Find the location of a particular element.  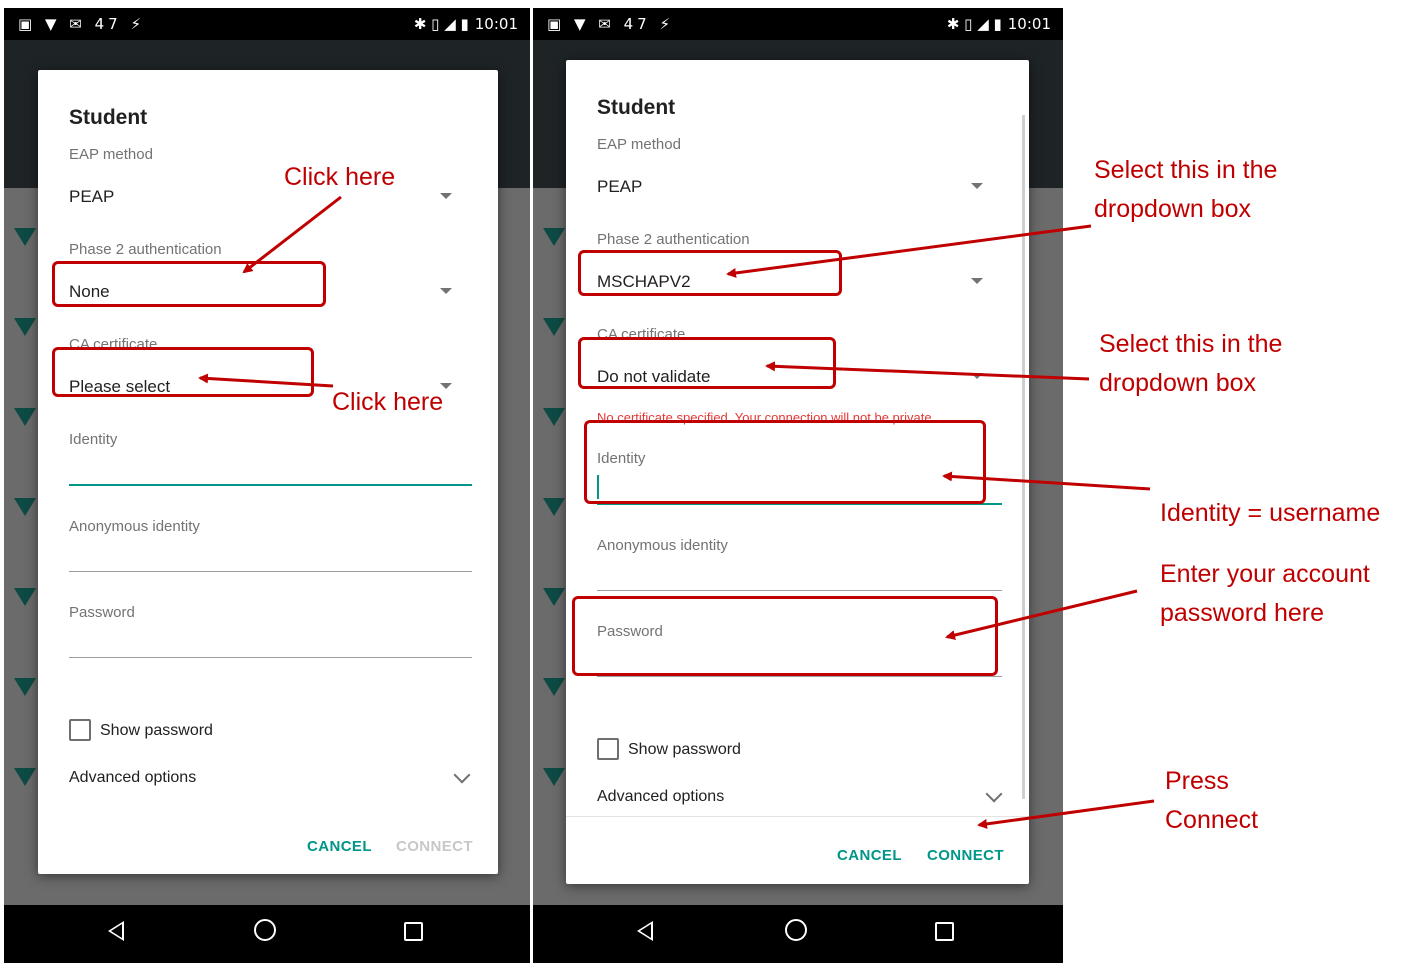

annotation-identity: Identity = username is located at coordinates (1270, 513).